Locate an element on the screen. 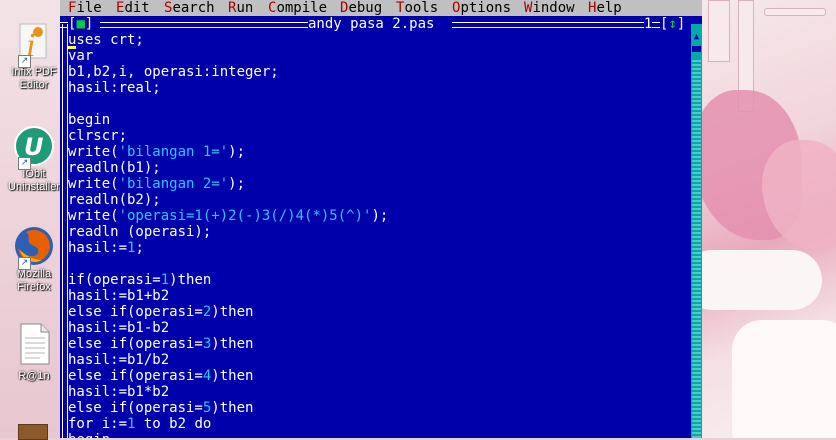  menu-search: Search is located at coordinates (189, 8).